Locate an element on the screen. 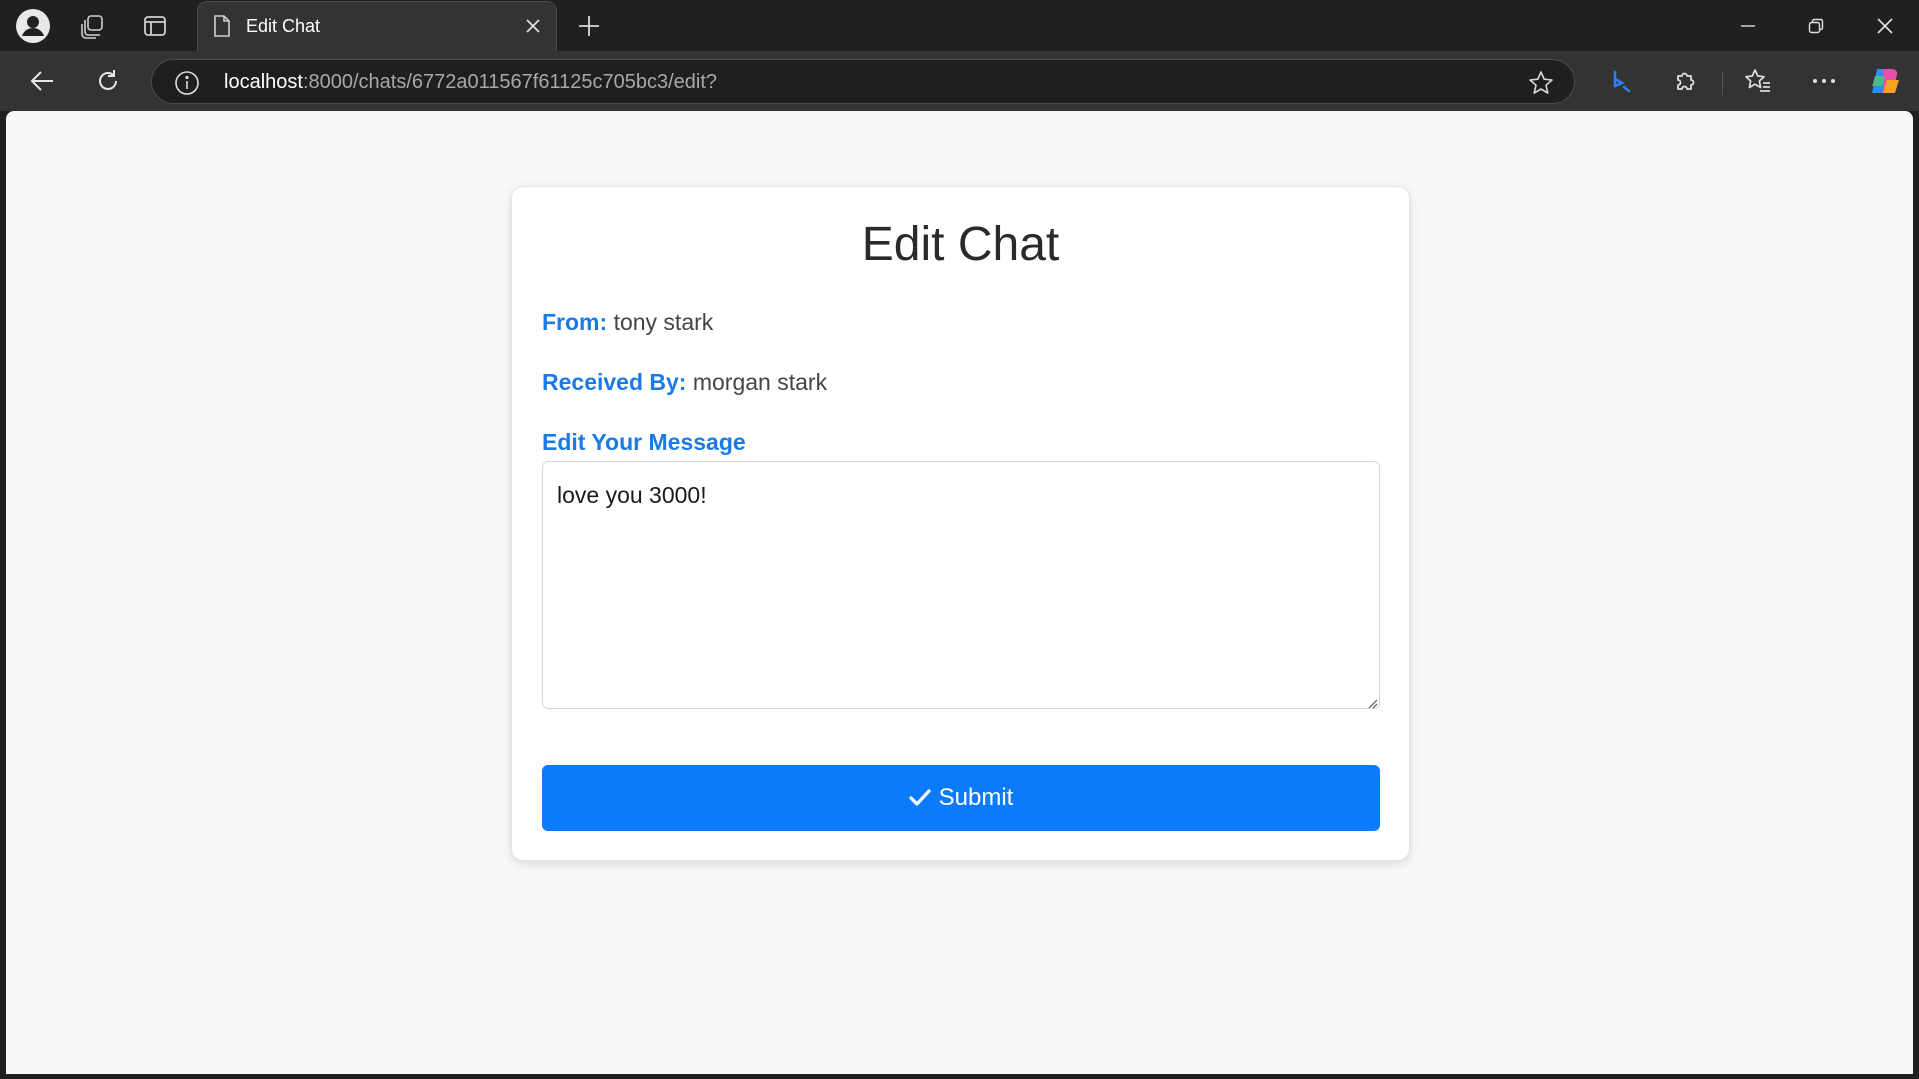  bing-icon is located at coordinates (1621, 81).